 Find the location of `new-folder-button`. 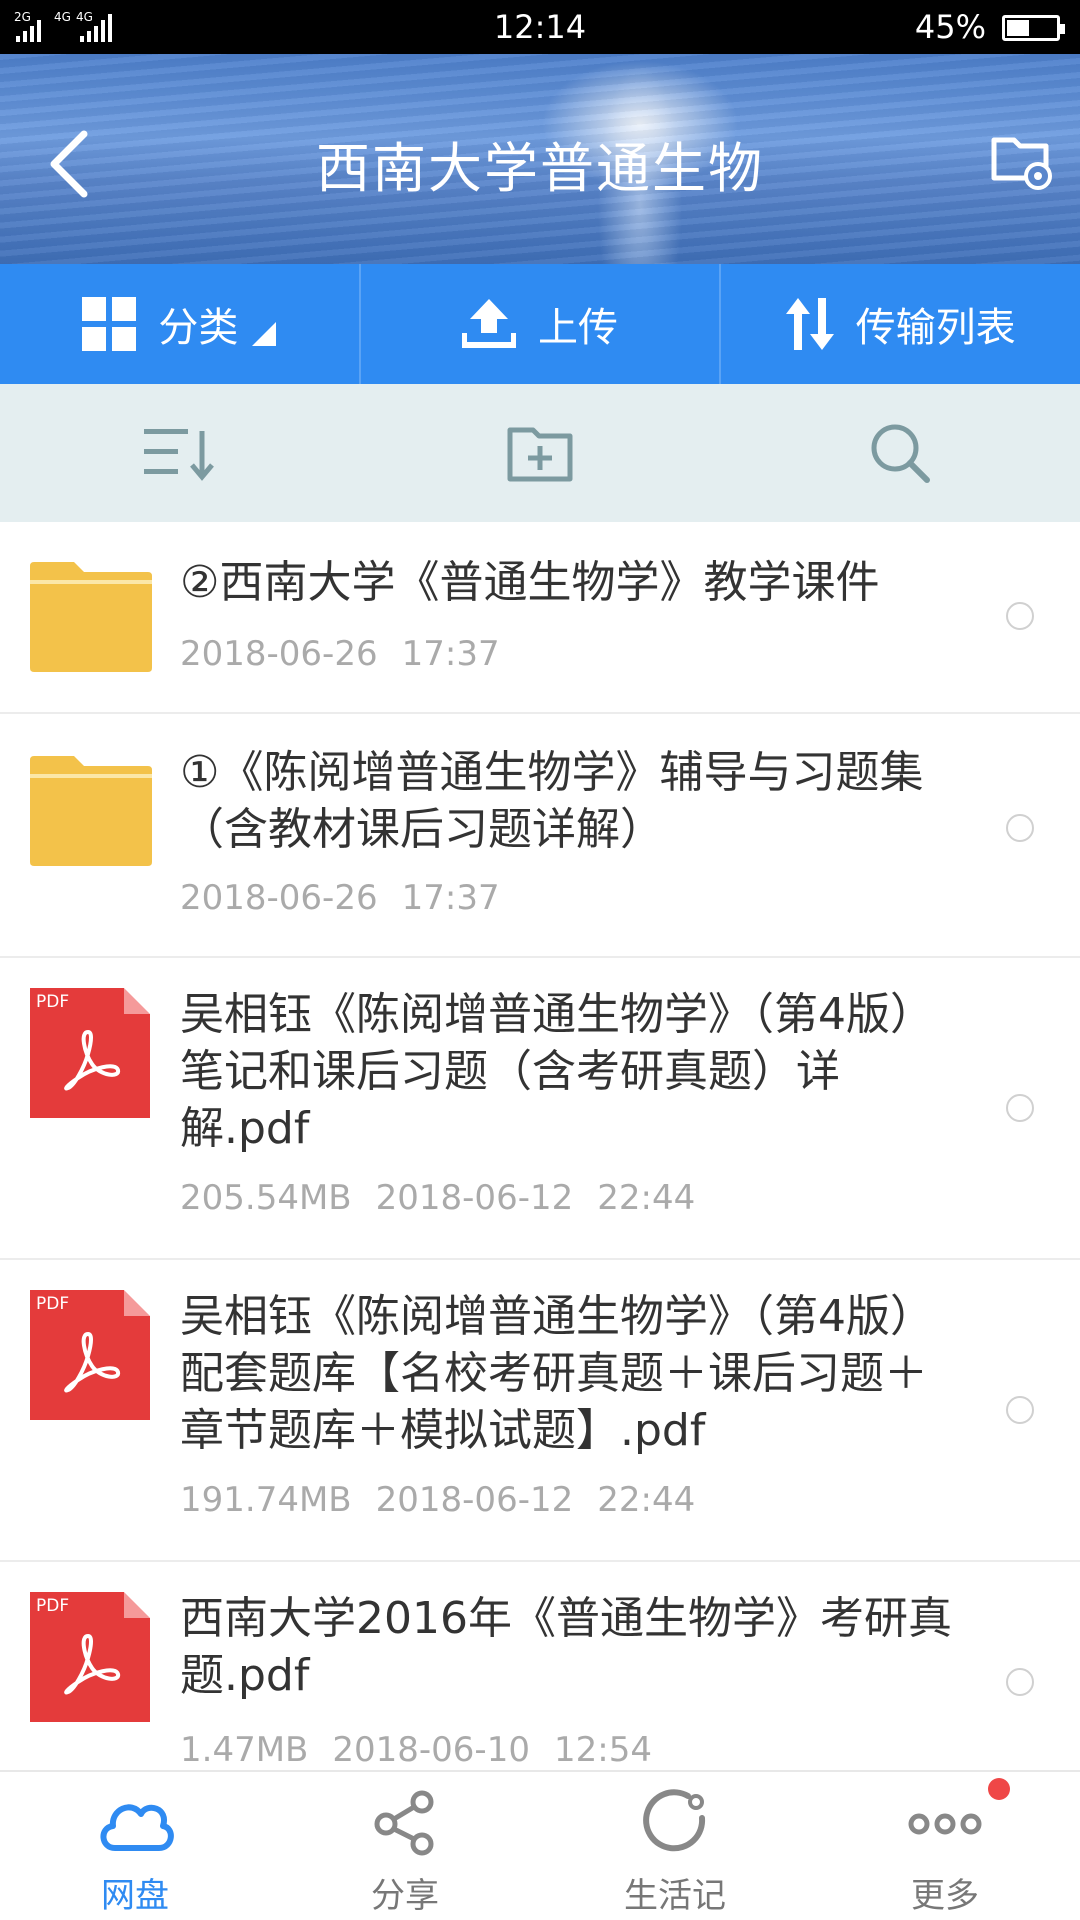

new-folder-button is located at coordinates (540, 453).